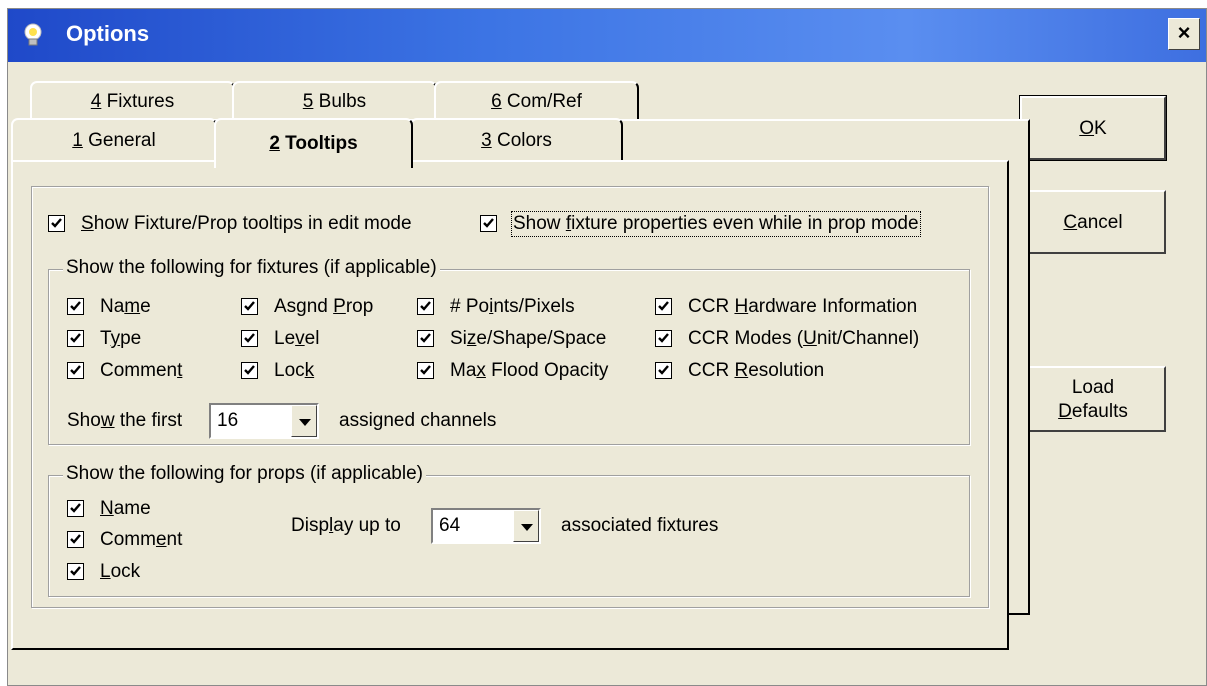 The image size is (1207, 686). I want to click on tab-label: General, so click(119, 140).